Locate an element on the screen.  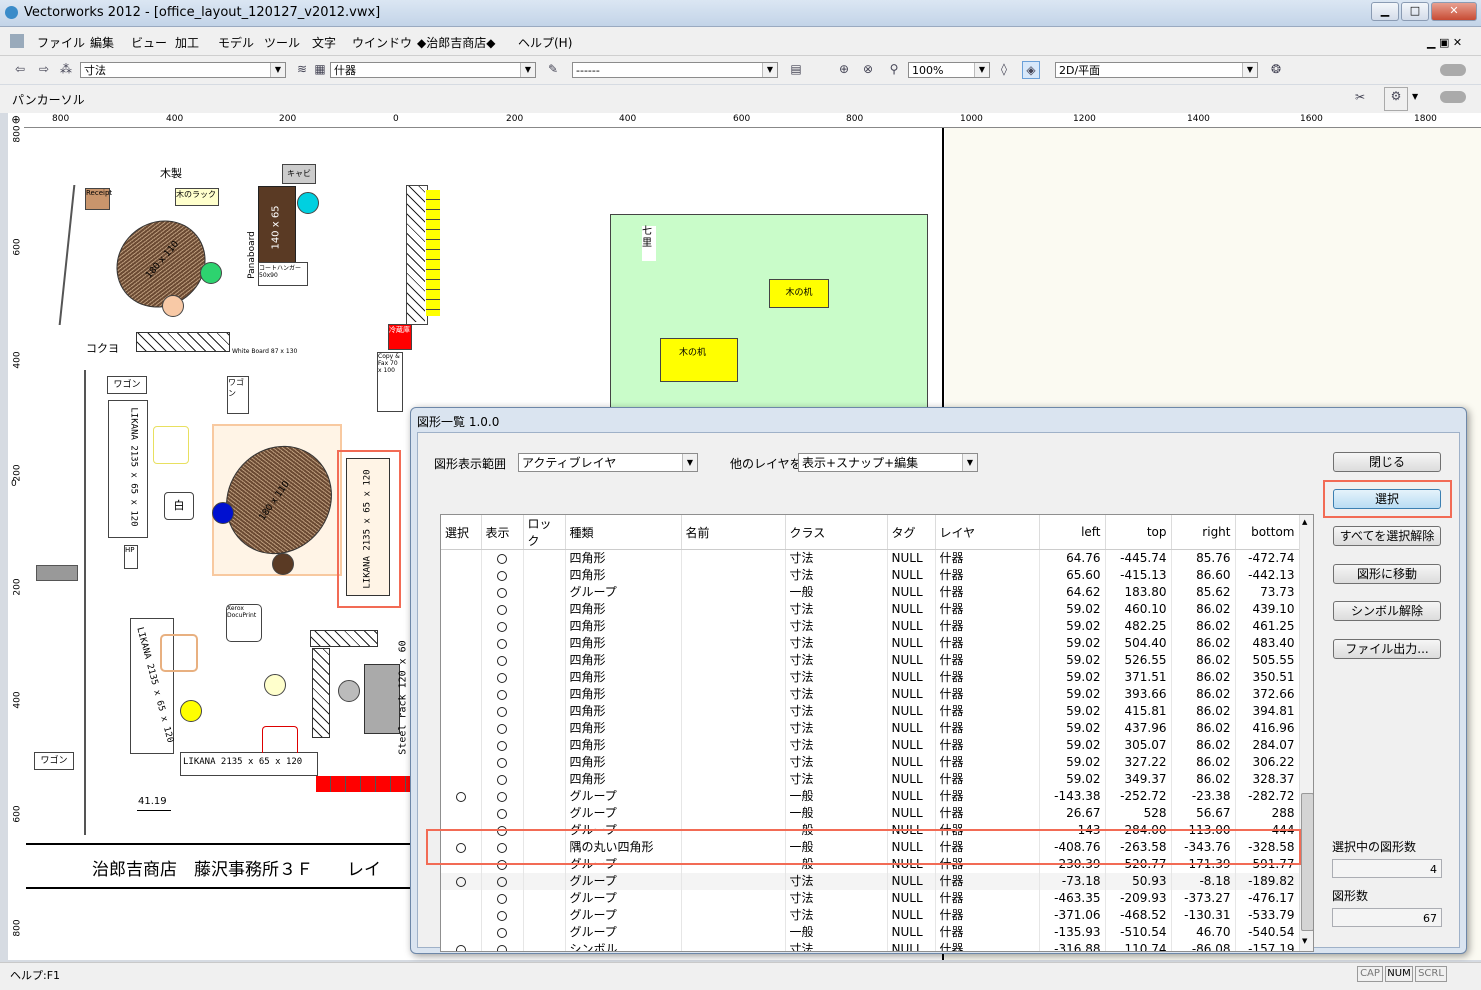
stool-blue is located at coordinates (223, 513).